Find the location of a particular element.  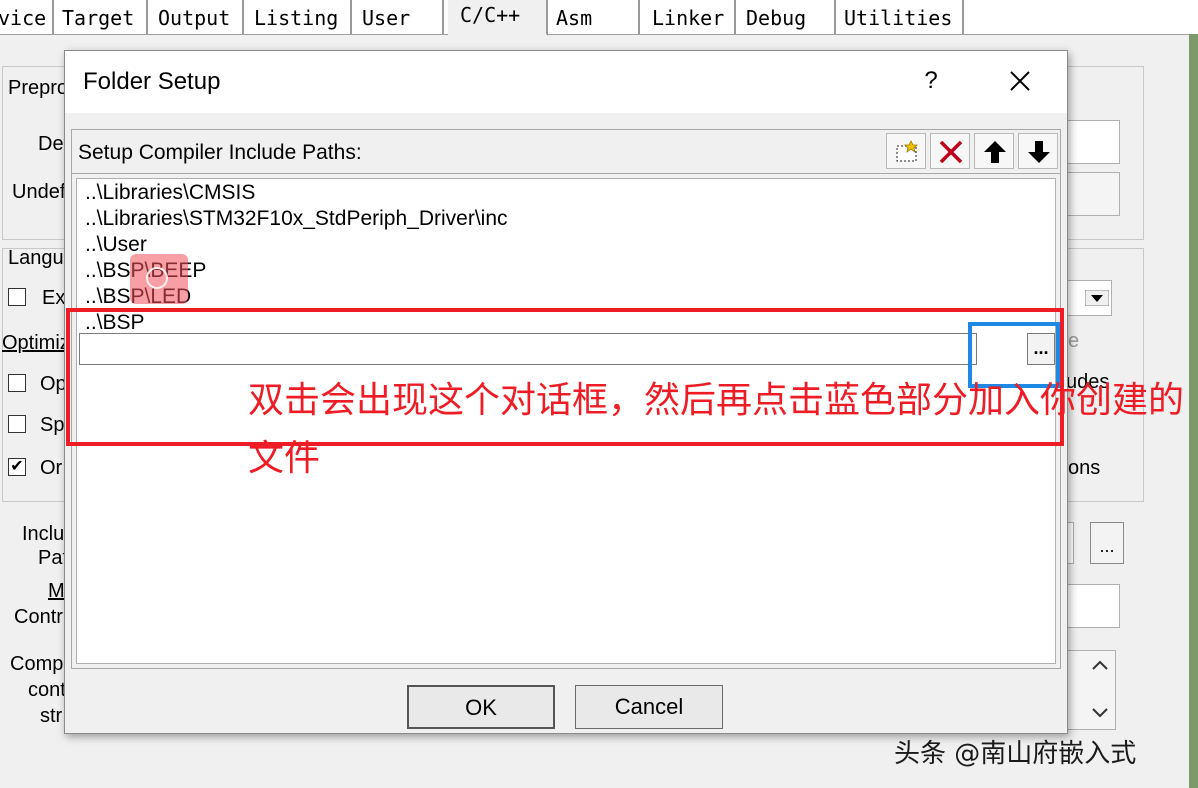

delete-x-icon is located at coordinates (951, 152).